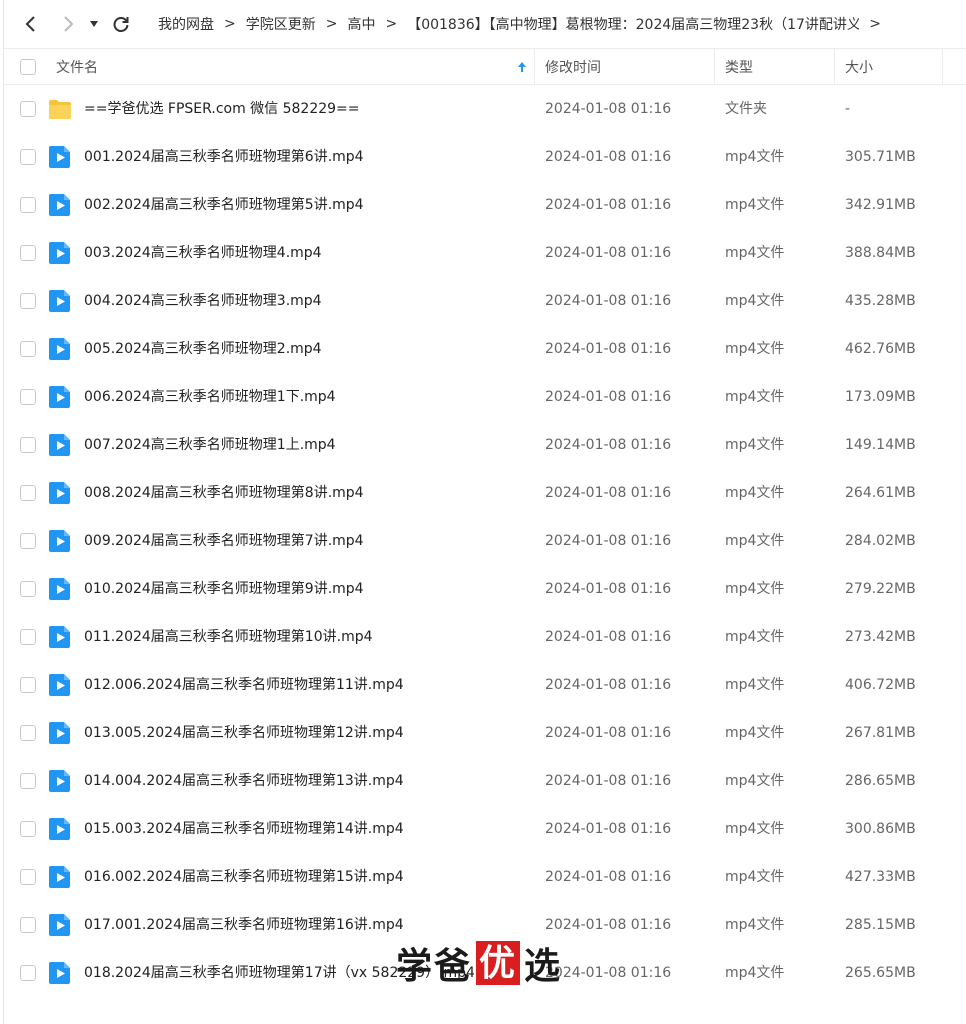  I want to click on breadcrumb-item: 学院区更新, so click(281, 24).